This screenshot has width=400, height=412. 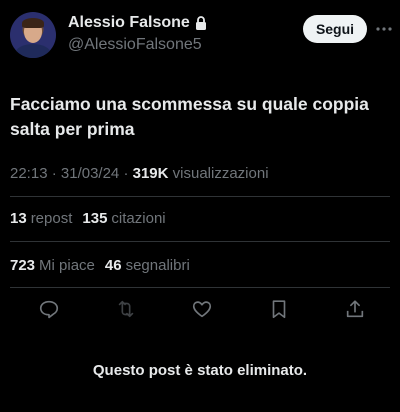 I want to click on reposts-stat: 13 repost, so click(x=41, y=218).